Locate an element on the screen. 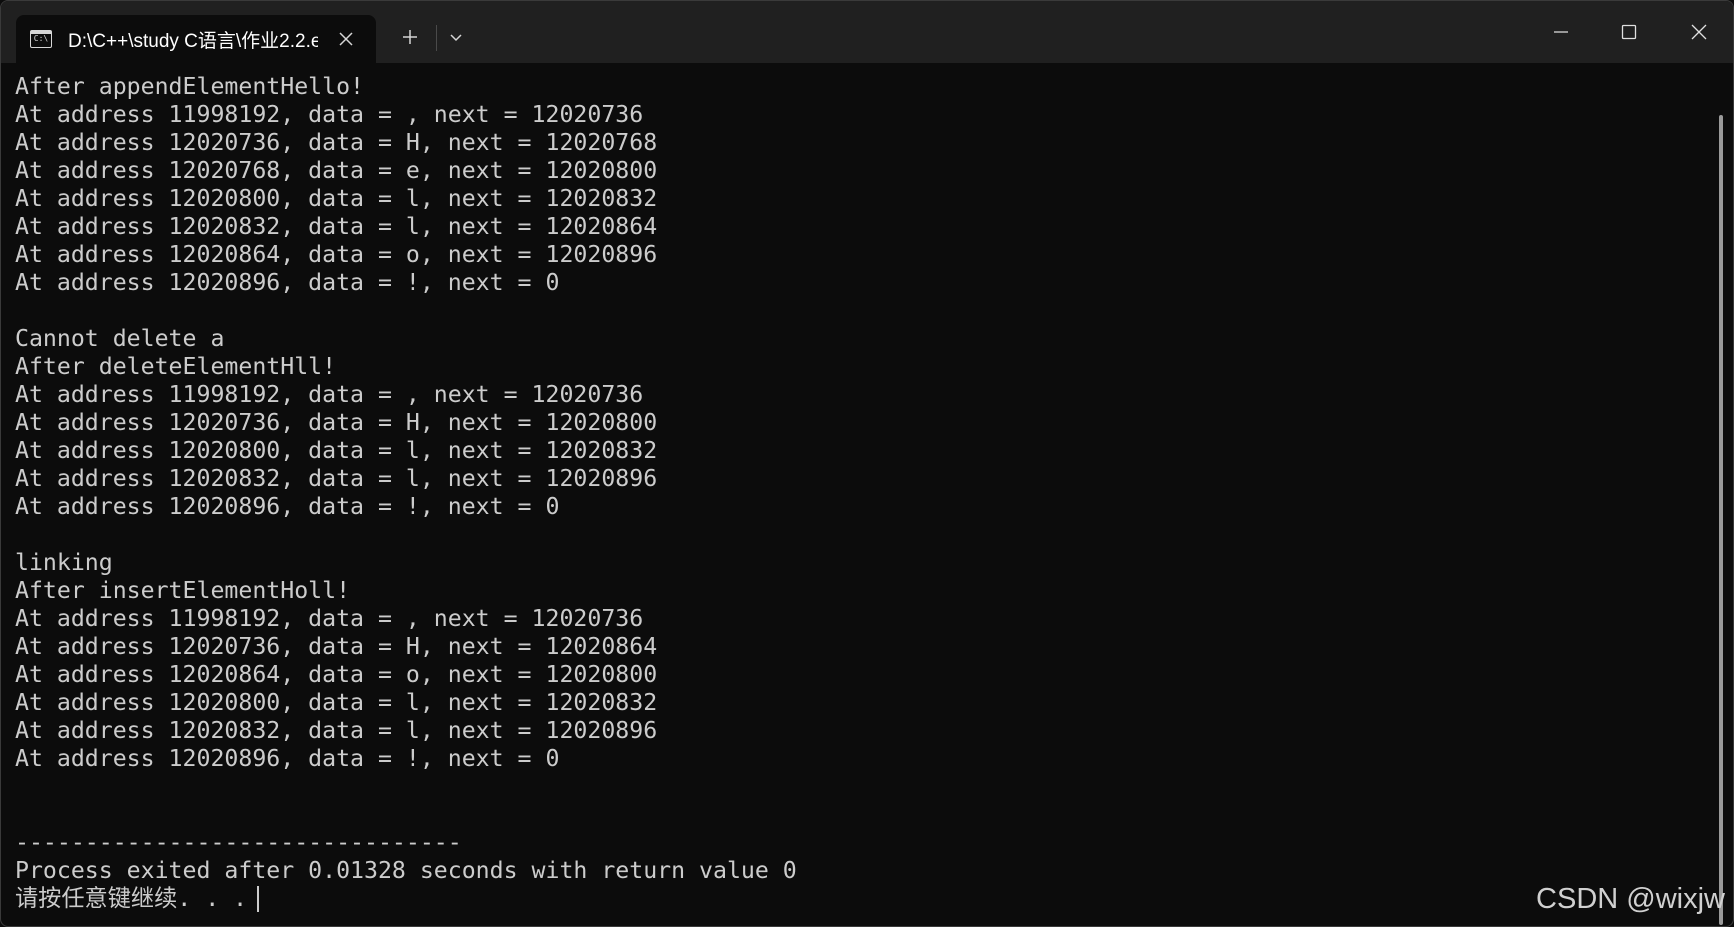 The image size is (1734, 927). tab-active: C:\ D:\C++\study C语言\作业2.2.e is located at coordinates (196, 39).